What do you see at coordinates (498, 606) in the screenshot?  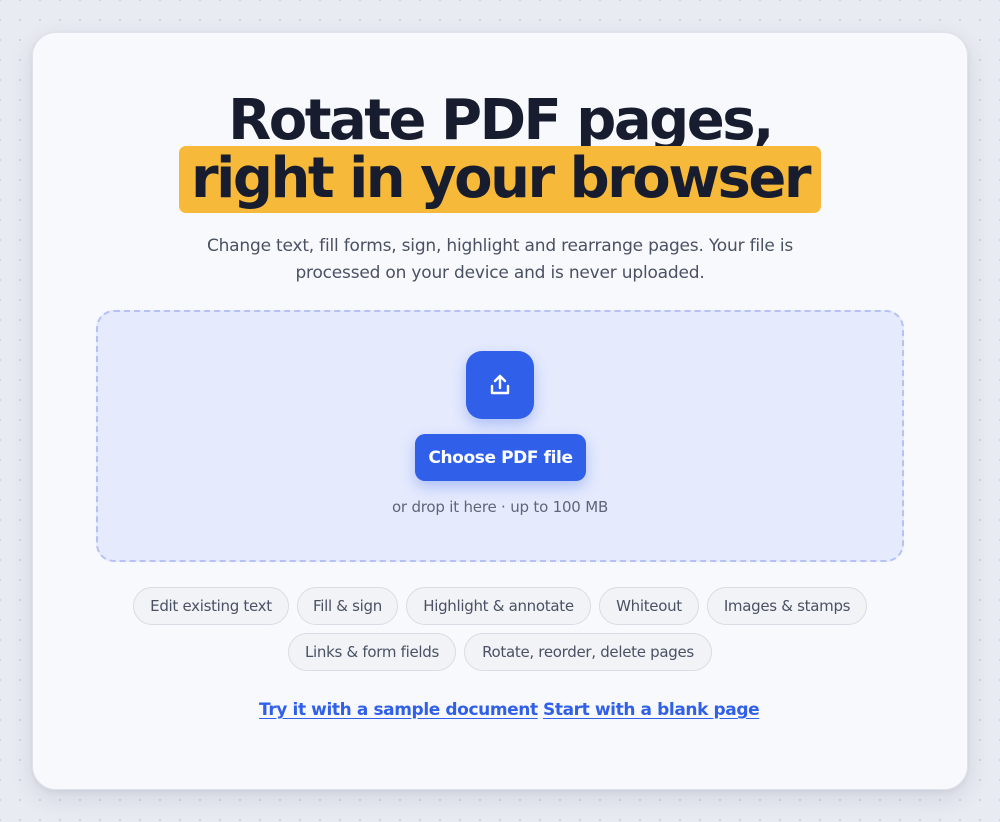 I see `feature-chip-highlight: Highlight & annotate` at bounding box center [498, 606].